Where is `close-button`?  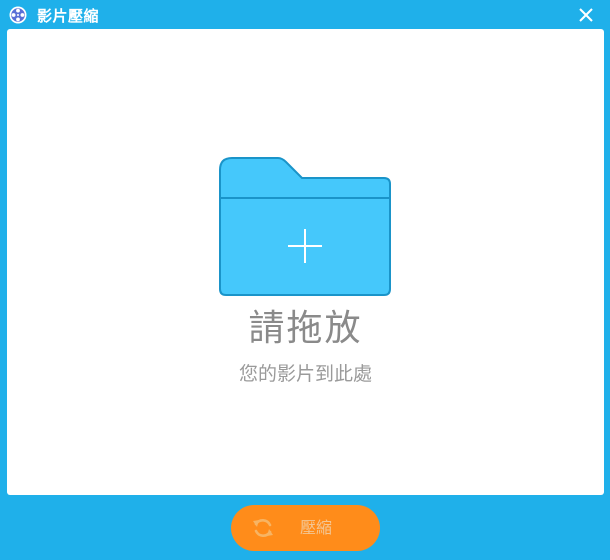 close-button is located at coordinates (586, 15).